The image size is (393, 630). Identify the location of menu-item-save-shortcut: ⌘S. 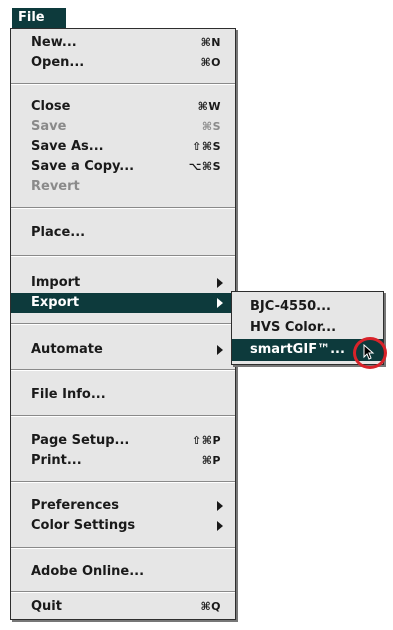
(211, 126).